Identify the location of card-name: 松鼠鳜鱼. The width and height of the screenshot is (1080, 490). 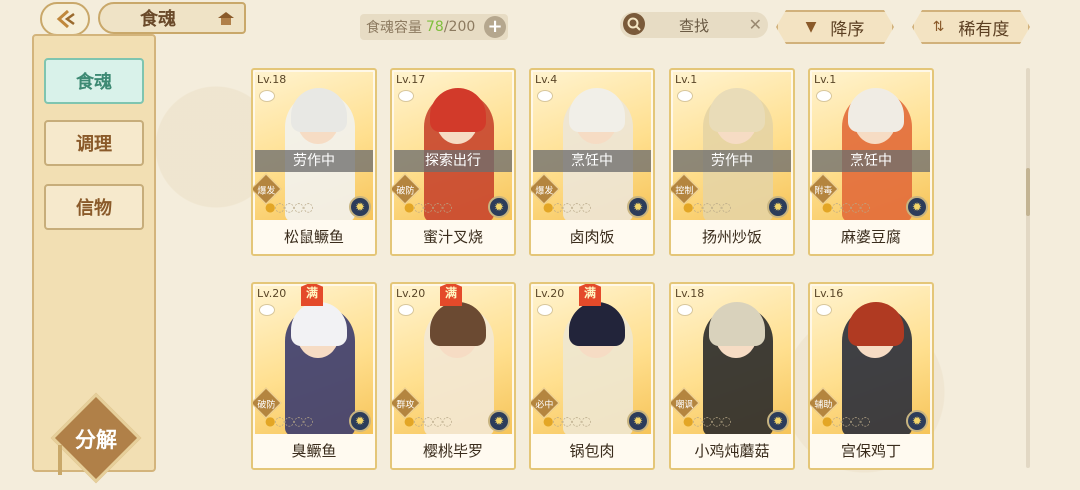
(314, 237).